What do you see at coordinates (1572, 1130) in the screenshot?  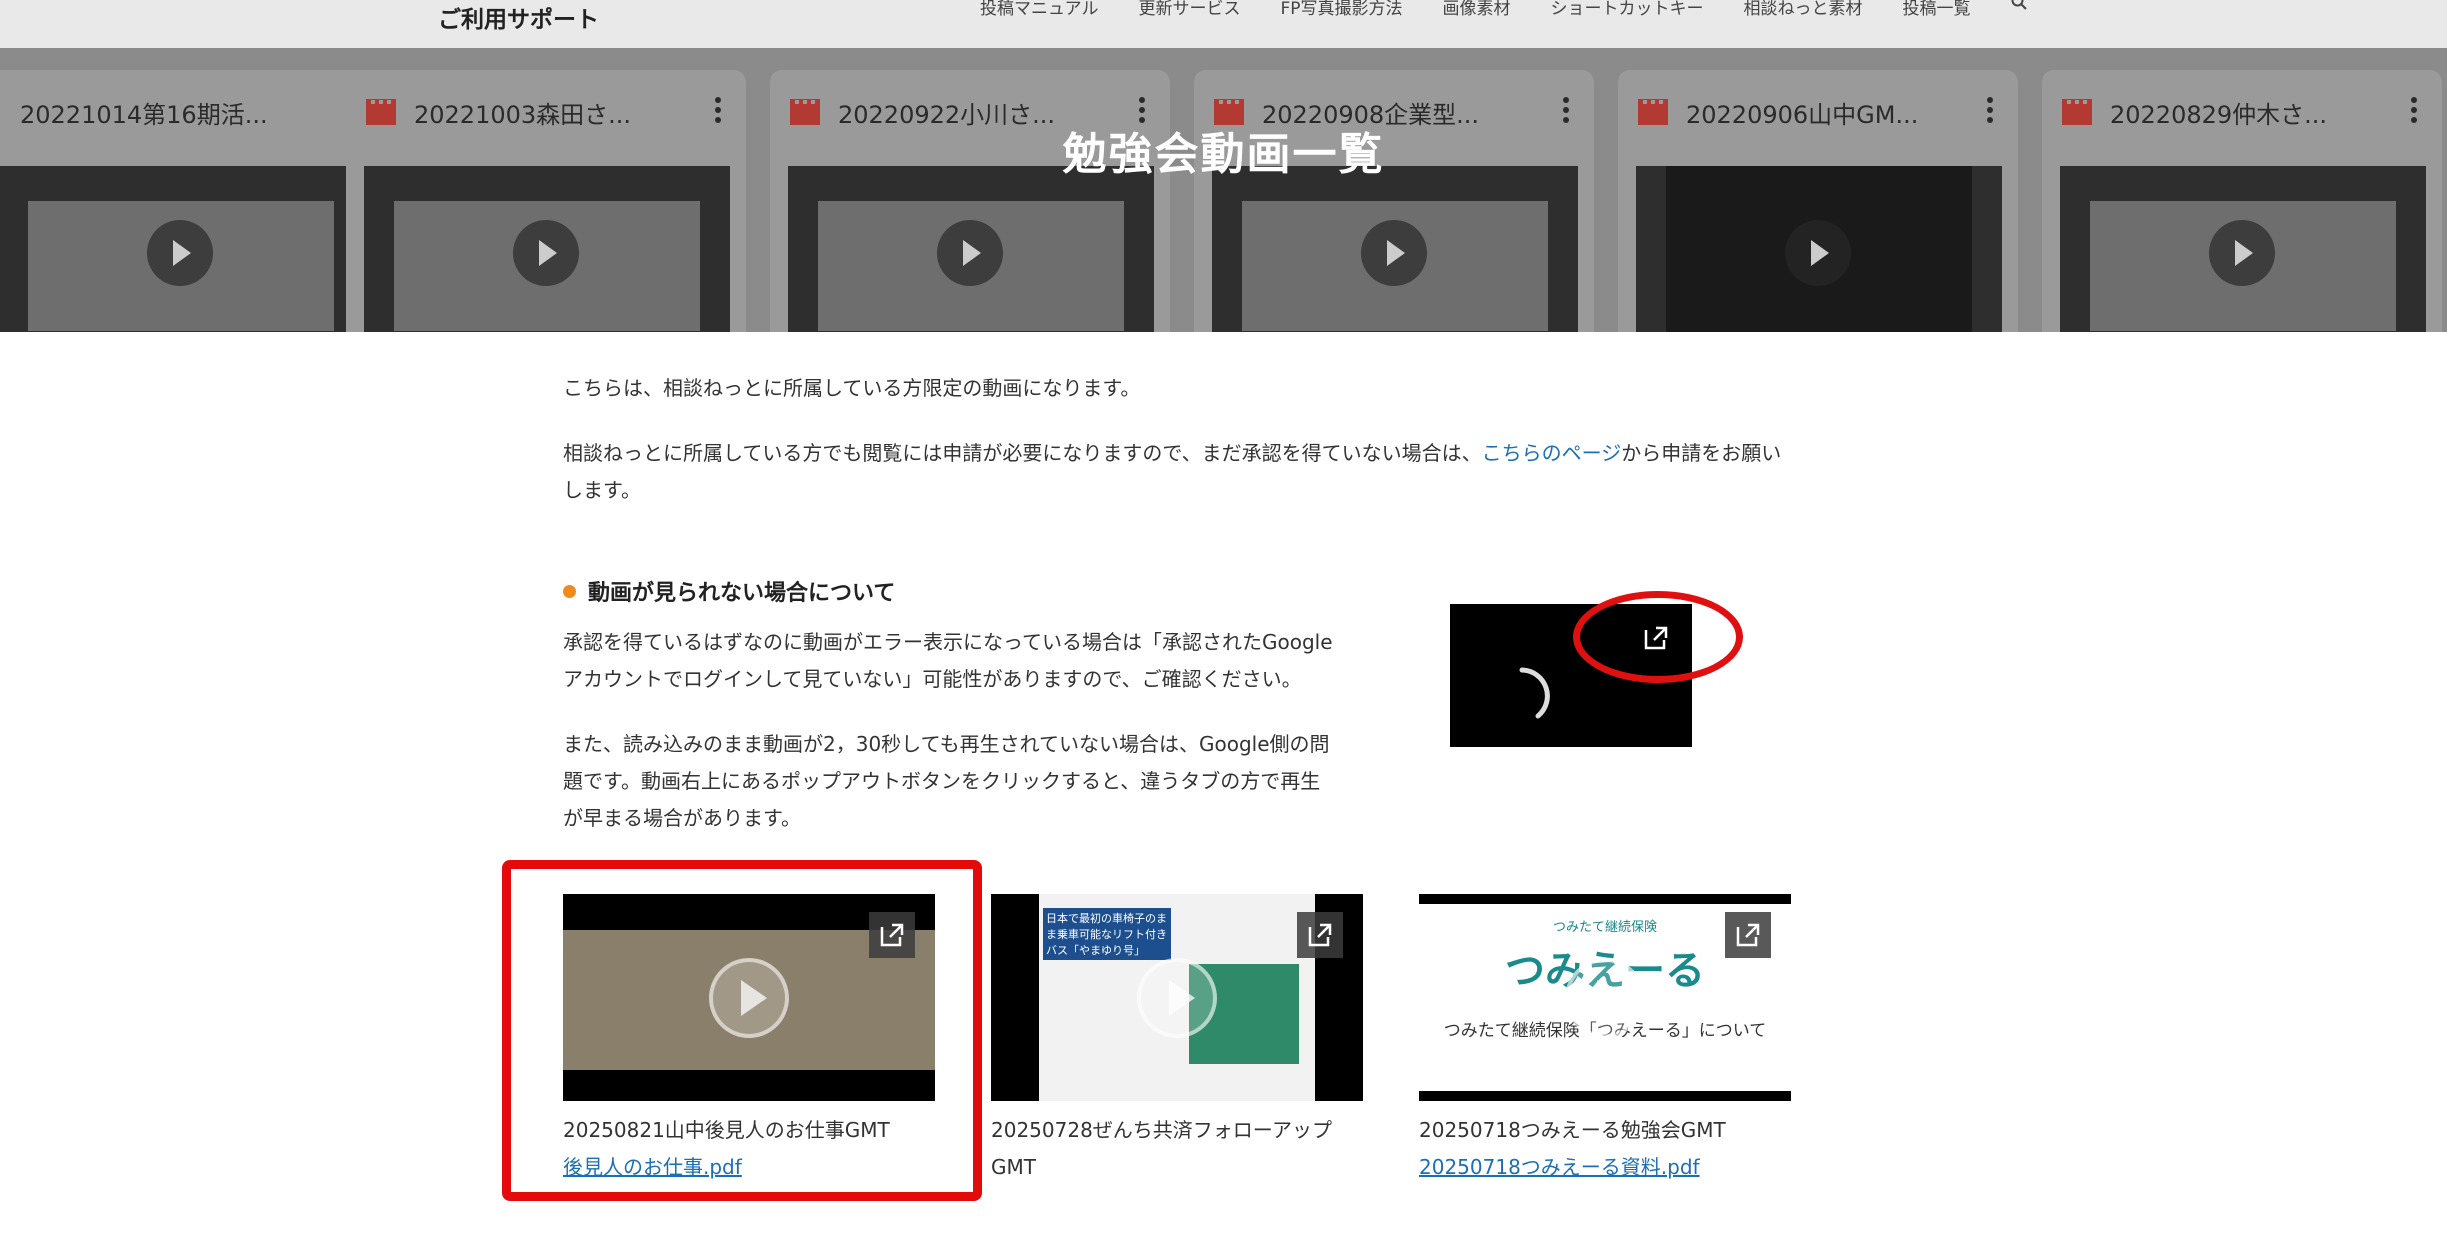 I see `video-title: 20250718つみえーる勉強会GMT` at bounding box center [1572, 1130].